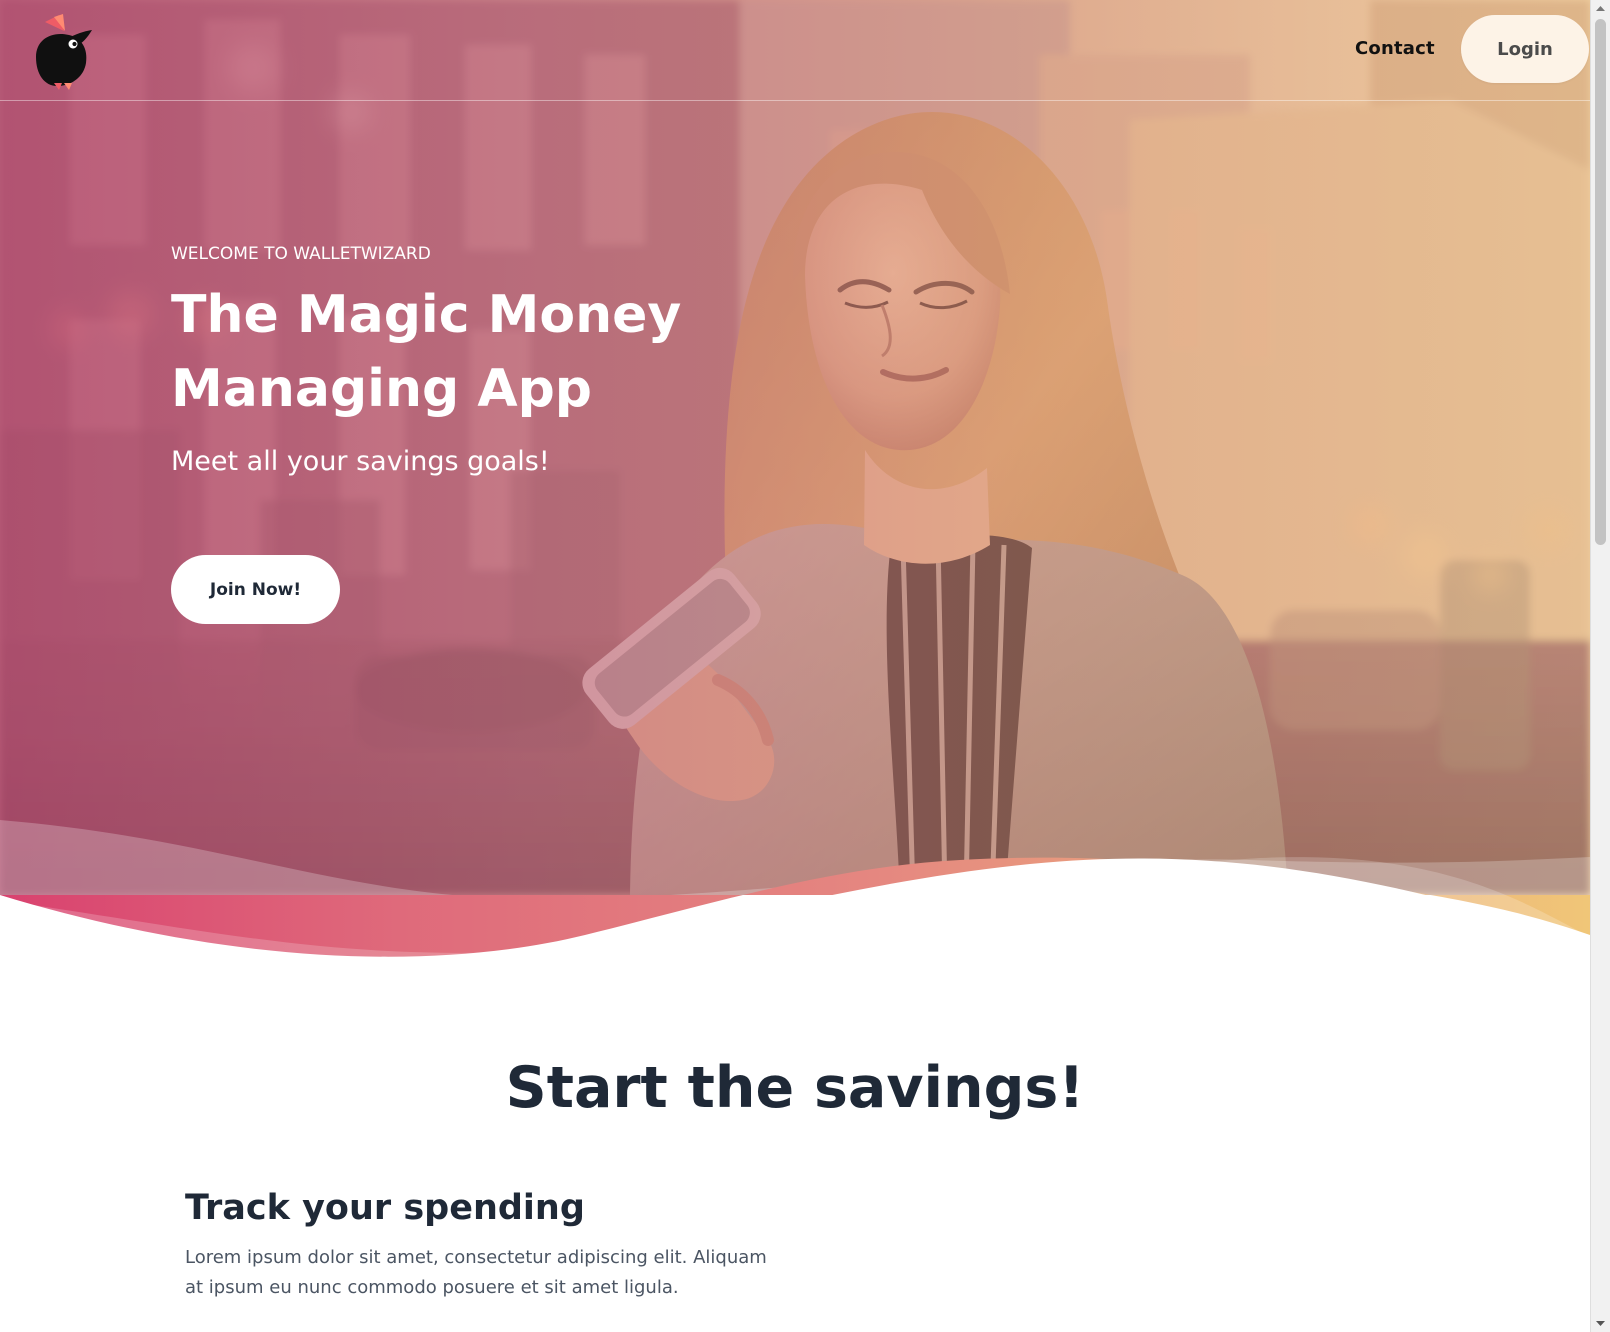 The height and width of the screenshot is (1332, 1610). Describe the element at coordinates (301, 254) in the screenshot. I see `welcome-eyebrow: WELCOME TO WALLETWIZARD` at that location.